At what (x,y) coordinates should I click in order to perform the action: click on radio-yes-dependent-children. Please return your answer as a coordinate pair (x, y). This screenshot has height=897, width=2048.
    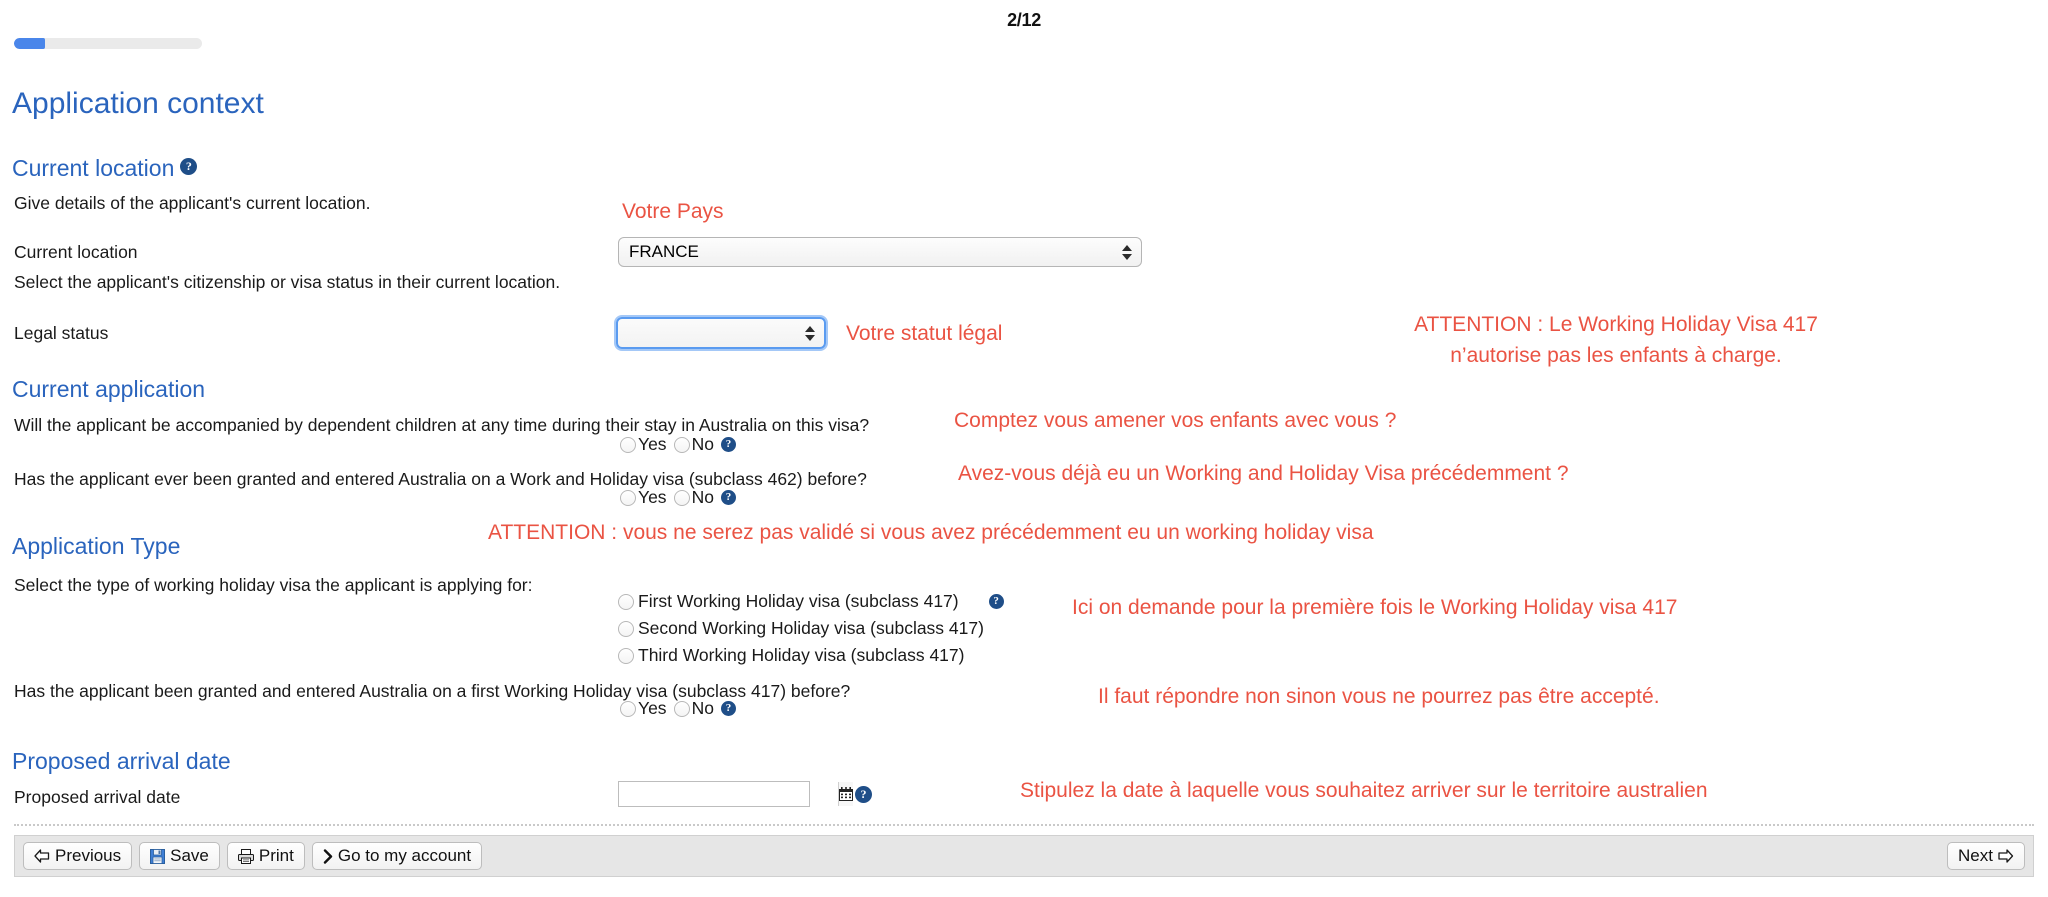
    Looking at the image, I should click on (628, 444).